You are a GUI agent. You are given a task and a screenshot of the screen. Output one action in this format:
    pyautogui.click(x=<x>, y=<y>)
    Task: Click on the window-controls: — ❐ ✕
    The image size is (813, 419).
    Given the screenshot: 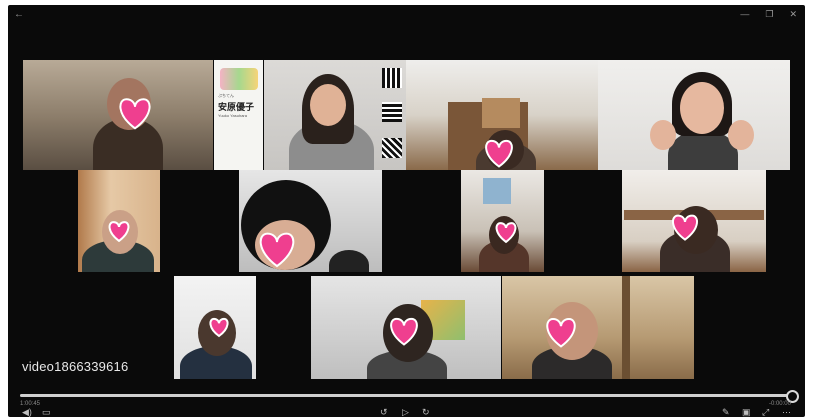 What is the action you would take?
    pyautogui.click(x=768, y=14)
    